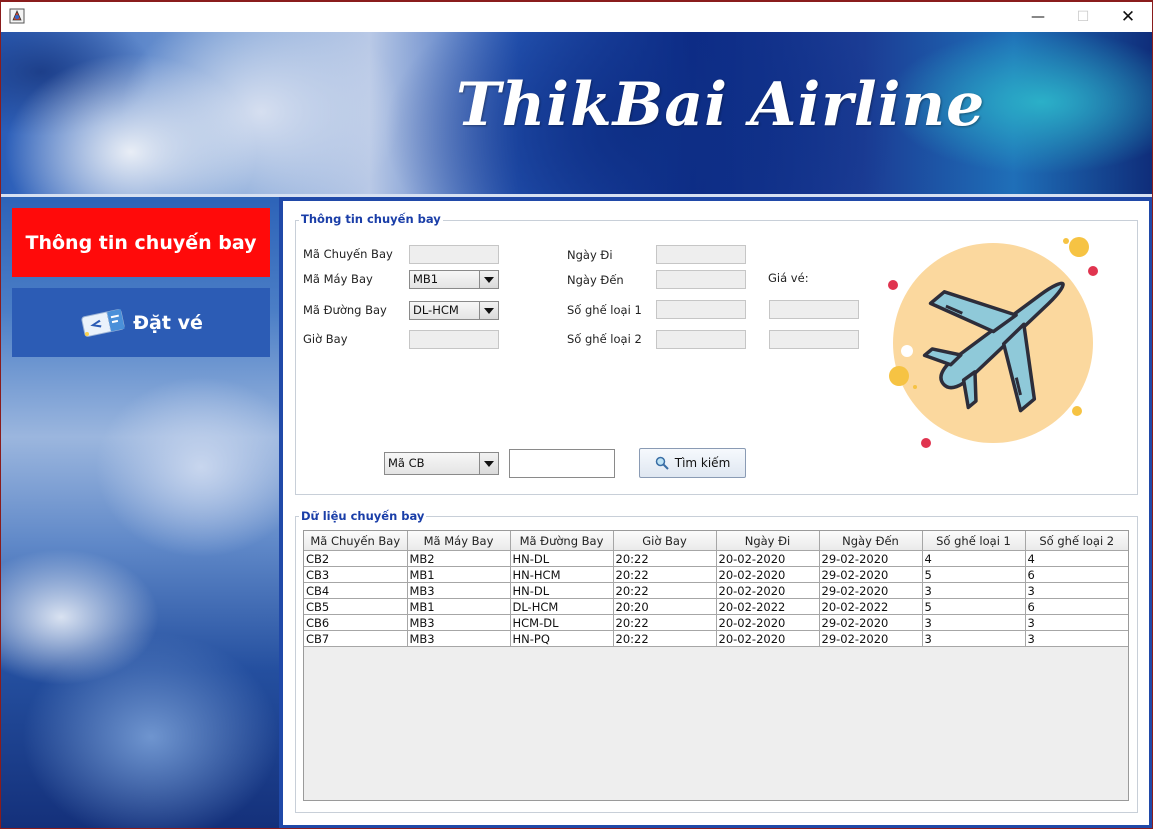 The width and height of the screenshot is (1153, 829). Describe the element at coordinates (454, 279) in the screenshot. I see `plane-id-select: MB1` at that location.